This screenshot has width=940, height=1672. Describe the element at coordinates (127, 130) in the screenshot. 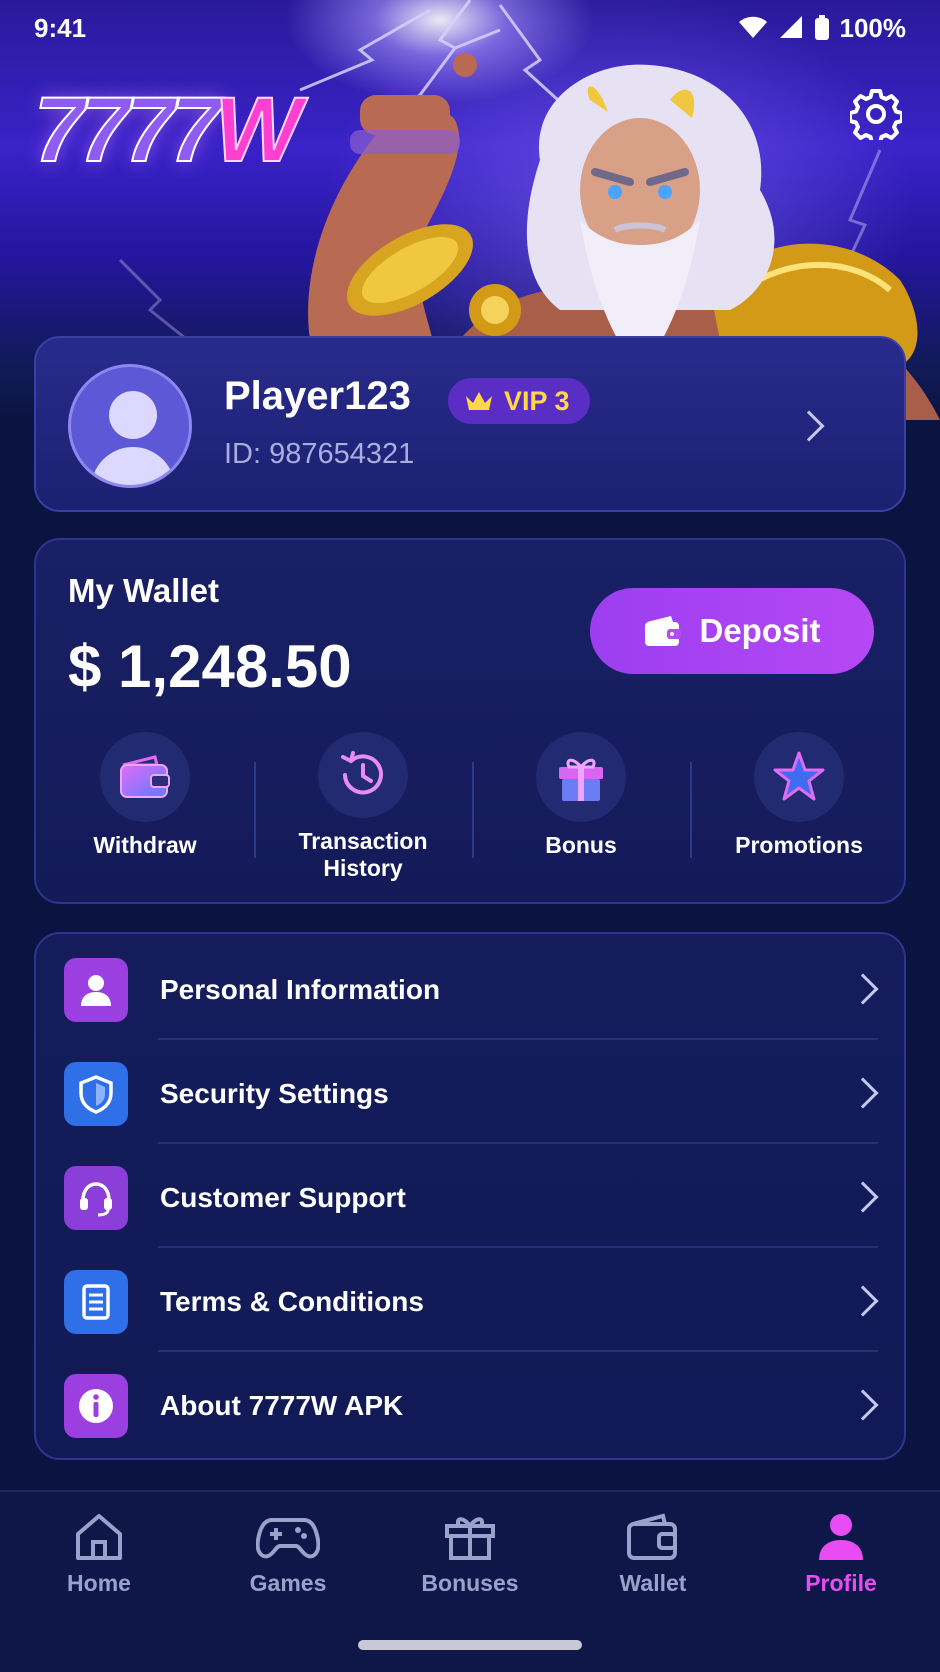

I see `logo-digits: 7777` at that location.